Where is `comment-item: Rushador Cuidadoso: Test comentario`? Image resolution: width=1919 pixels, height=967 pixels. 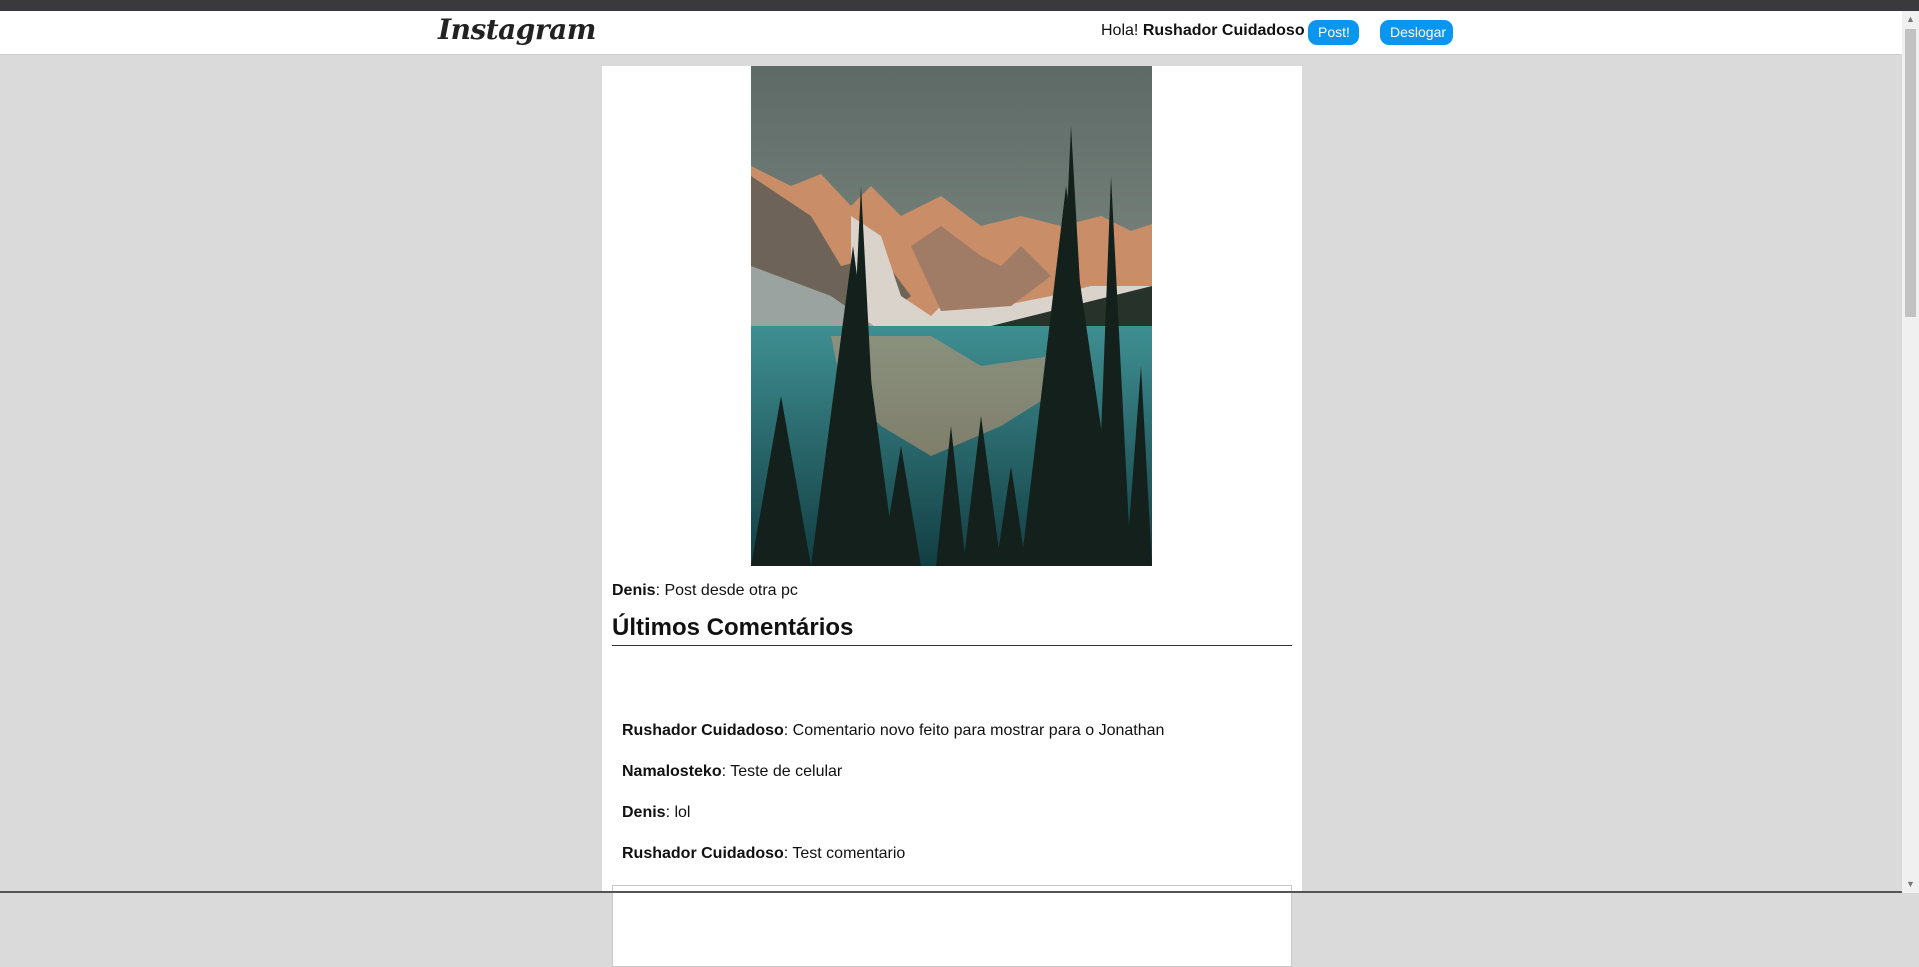
comment-item: Rushador Cuidadoso: Test comentario is located at coordinates (763, 854).